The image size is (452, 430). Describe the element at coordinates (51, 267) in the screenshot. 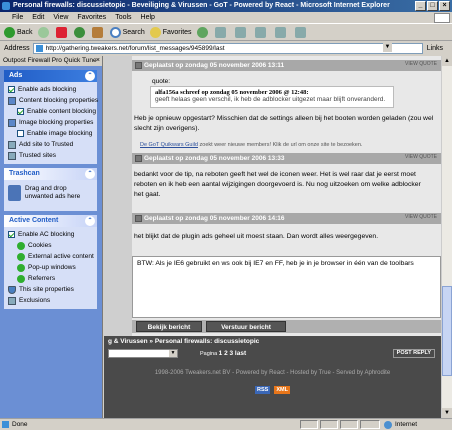

I see `popup-windows-item: Pop-up windows` at that location.